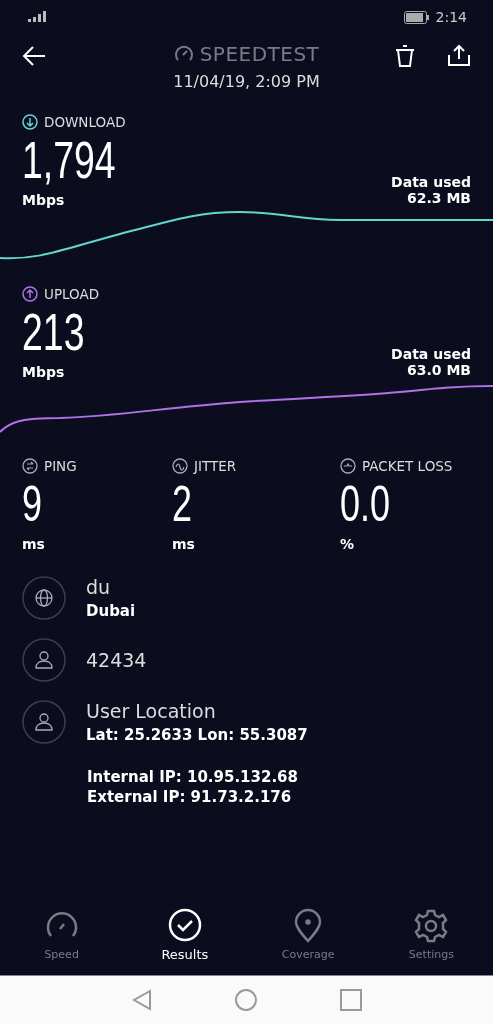 This screenshot has height=1024, width=493. Describe the element at coordinates (99, 587) in the screenshot. I see `info-title: du` at that location.